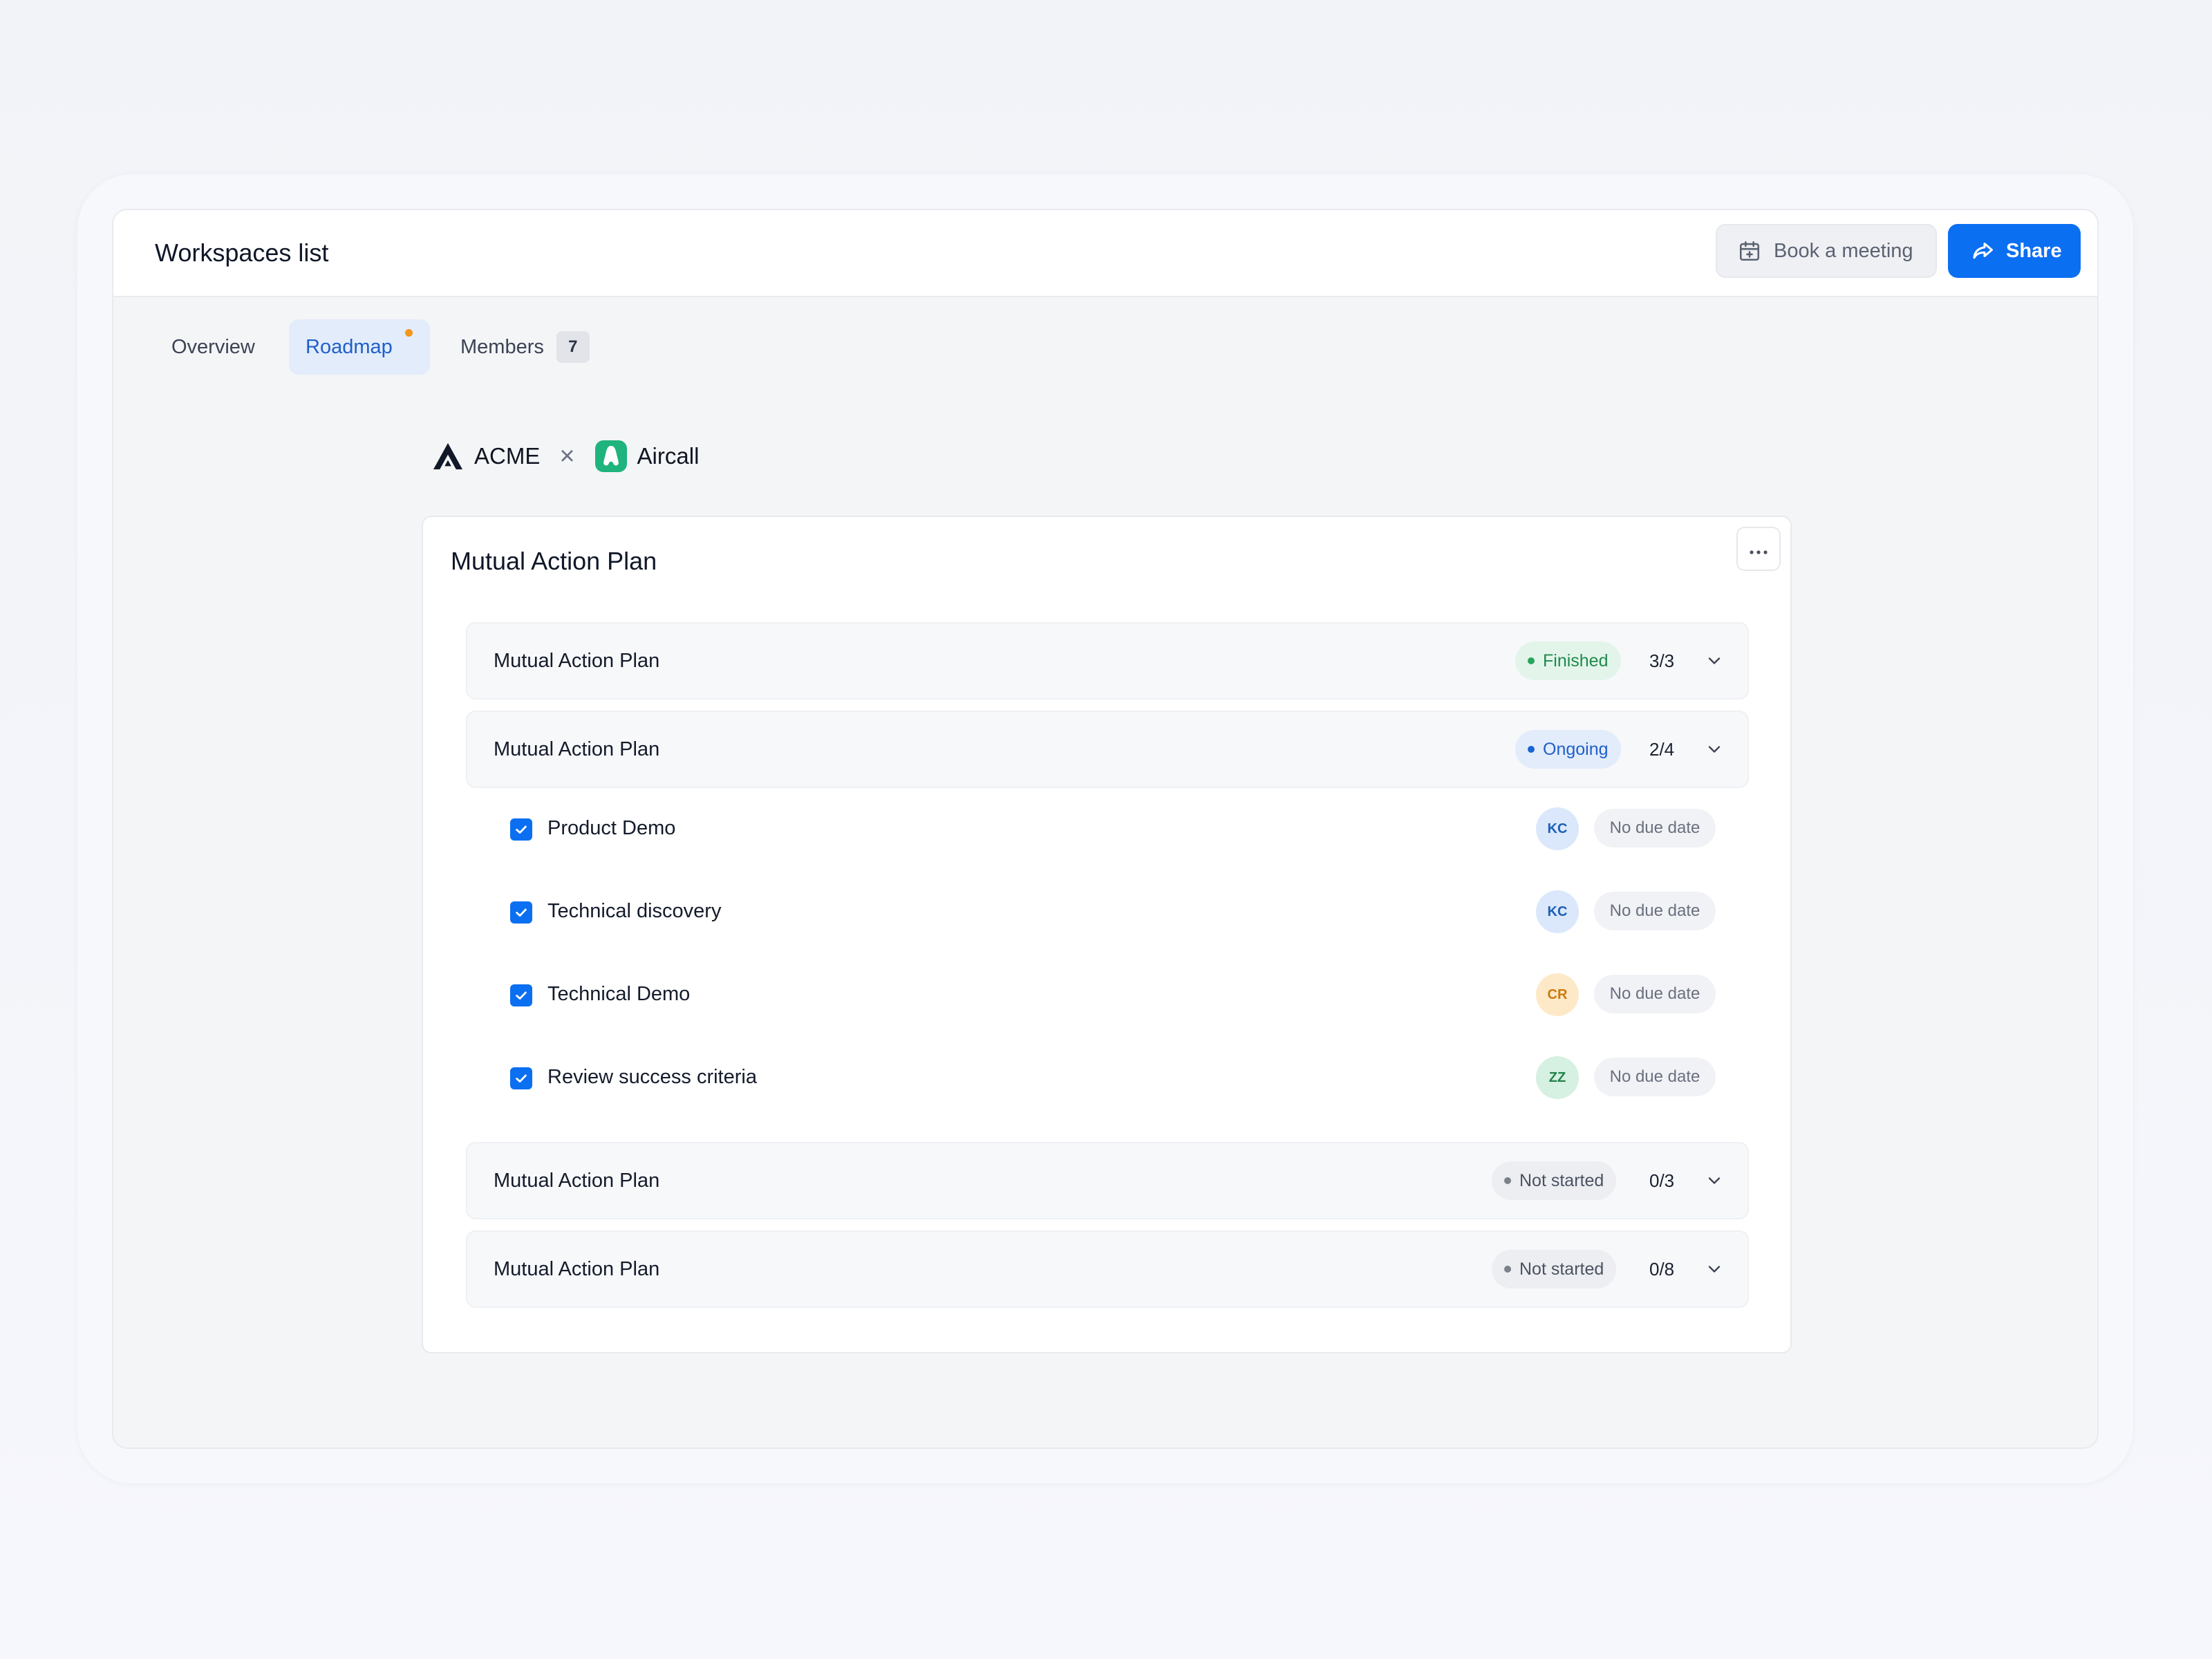 Image resolution: width=2212 pixels, height=1659 pixels. What do you see at coordinates (349, 347) in the screenshot?
I see `tab-roadmap-label: Roadmap` at bounding box center [349, 347].